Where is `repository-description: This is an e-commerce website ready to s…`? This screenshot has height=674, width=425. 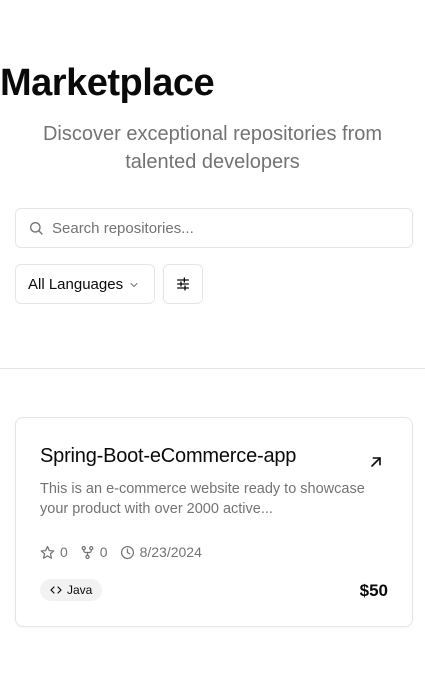 repository-description: This is an e-commerce website ready to s… is located at coordinates (205, 499).